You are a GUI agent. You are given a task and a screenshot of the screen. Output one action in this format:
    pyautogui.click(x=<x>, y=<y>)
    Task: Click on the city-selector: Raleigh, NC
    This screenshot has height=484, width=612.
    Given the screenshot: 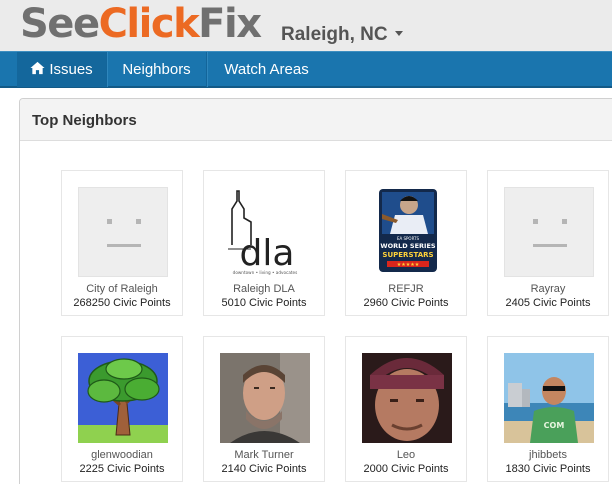 What is the action you would take?
    pyautogui.click(x=342, y=35)
    